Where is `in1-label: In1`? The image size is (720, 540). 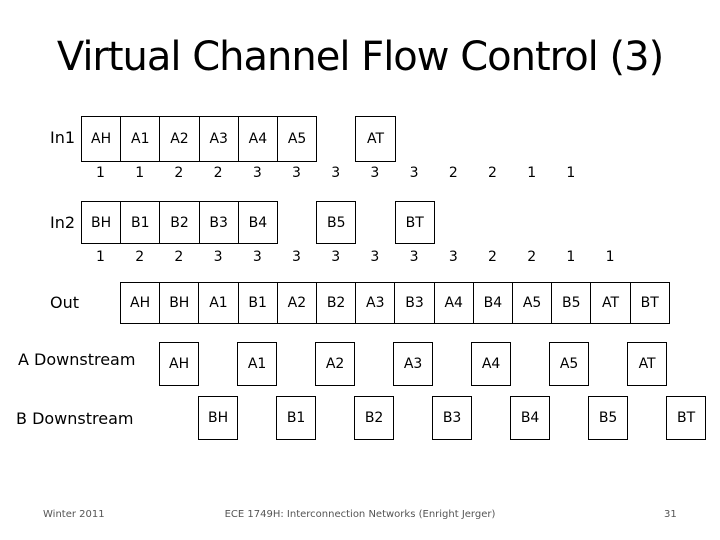 in1-label: In1 is located at coordinates (63, 137).